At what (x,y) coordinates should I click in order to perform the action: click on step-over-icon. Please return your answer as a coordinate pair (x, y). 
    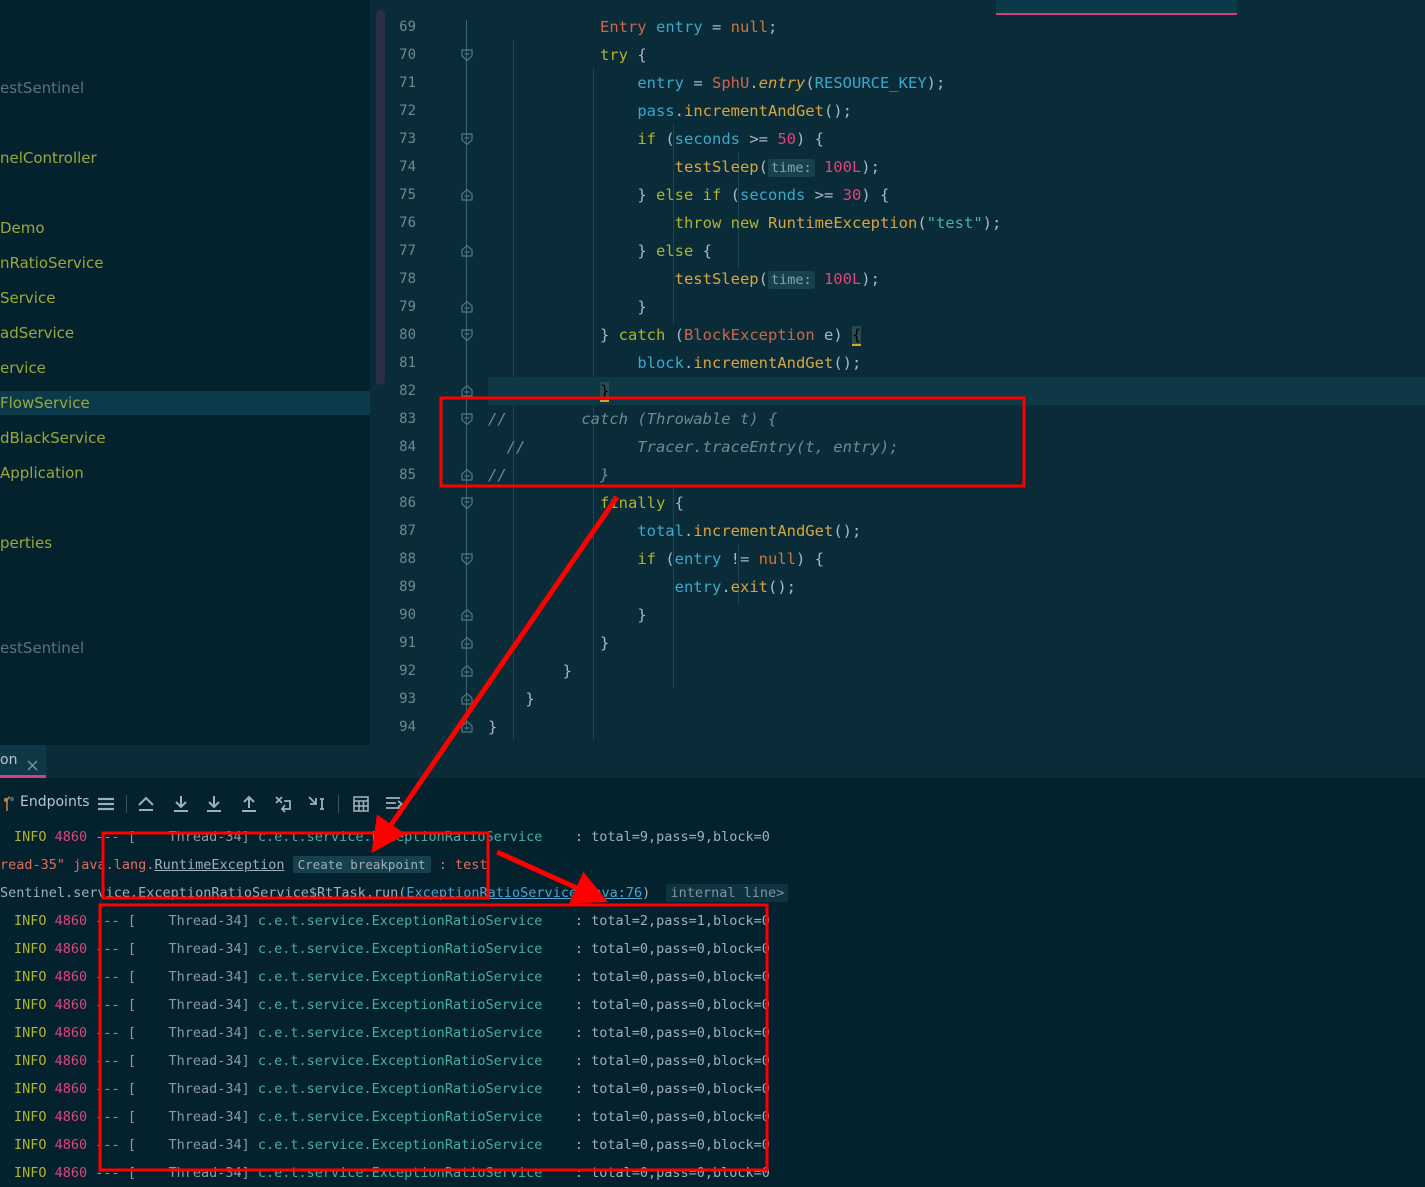
    Looking at the image, I should click on (181, 804).